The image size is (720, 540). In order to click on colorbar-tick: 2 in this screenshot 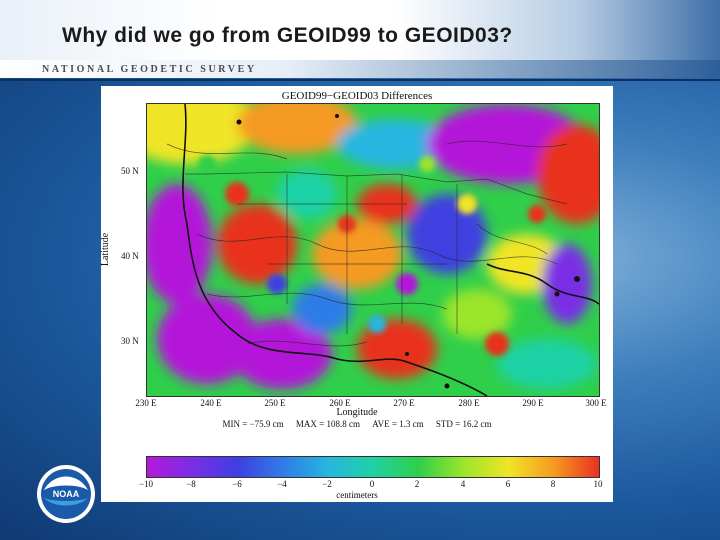, I will do `click(417, 484)`.